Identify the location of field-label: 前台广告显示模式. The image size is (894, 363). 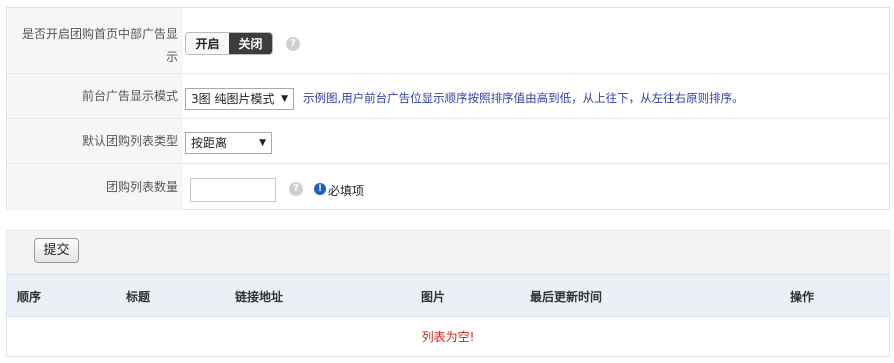
(95, 96).